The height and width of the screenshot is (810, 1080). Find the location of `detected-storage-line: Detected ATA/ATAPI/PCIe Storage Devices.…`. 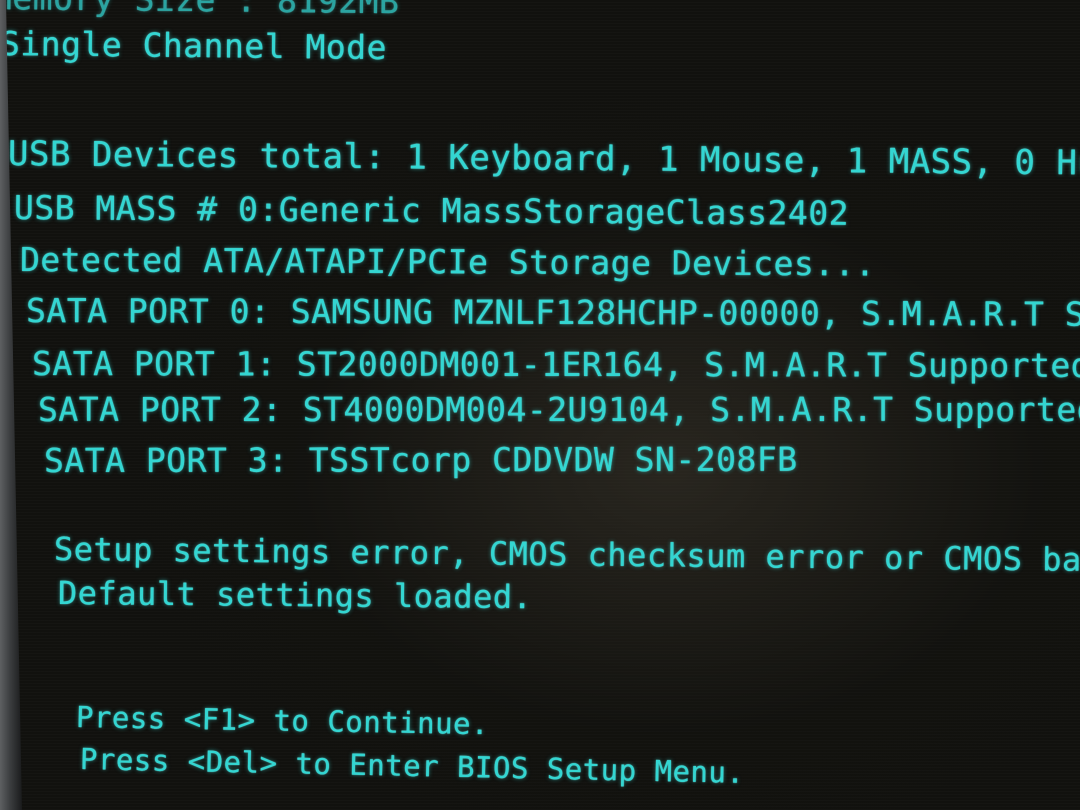

detected-storage-line: Detected ATA/ATAPI/PCIe Storage Devices.… is located at coordinates (447, 262).